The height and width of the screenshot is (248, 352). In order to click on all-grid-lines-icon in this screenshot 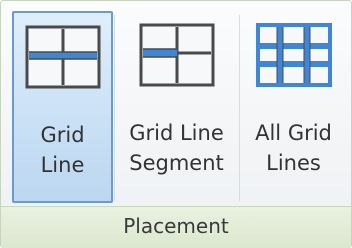, I will do `click(293, 55)`.